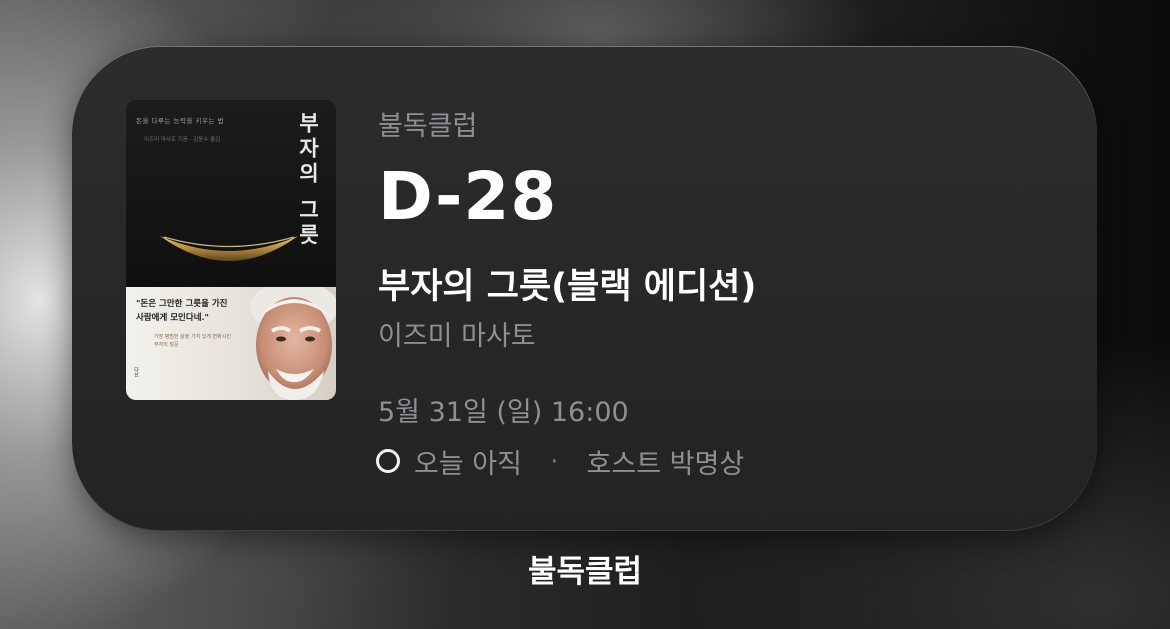  I want to click on cover-quote-line1: "돈은 그만한 그릇을 가진, so click(182, 304).